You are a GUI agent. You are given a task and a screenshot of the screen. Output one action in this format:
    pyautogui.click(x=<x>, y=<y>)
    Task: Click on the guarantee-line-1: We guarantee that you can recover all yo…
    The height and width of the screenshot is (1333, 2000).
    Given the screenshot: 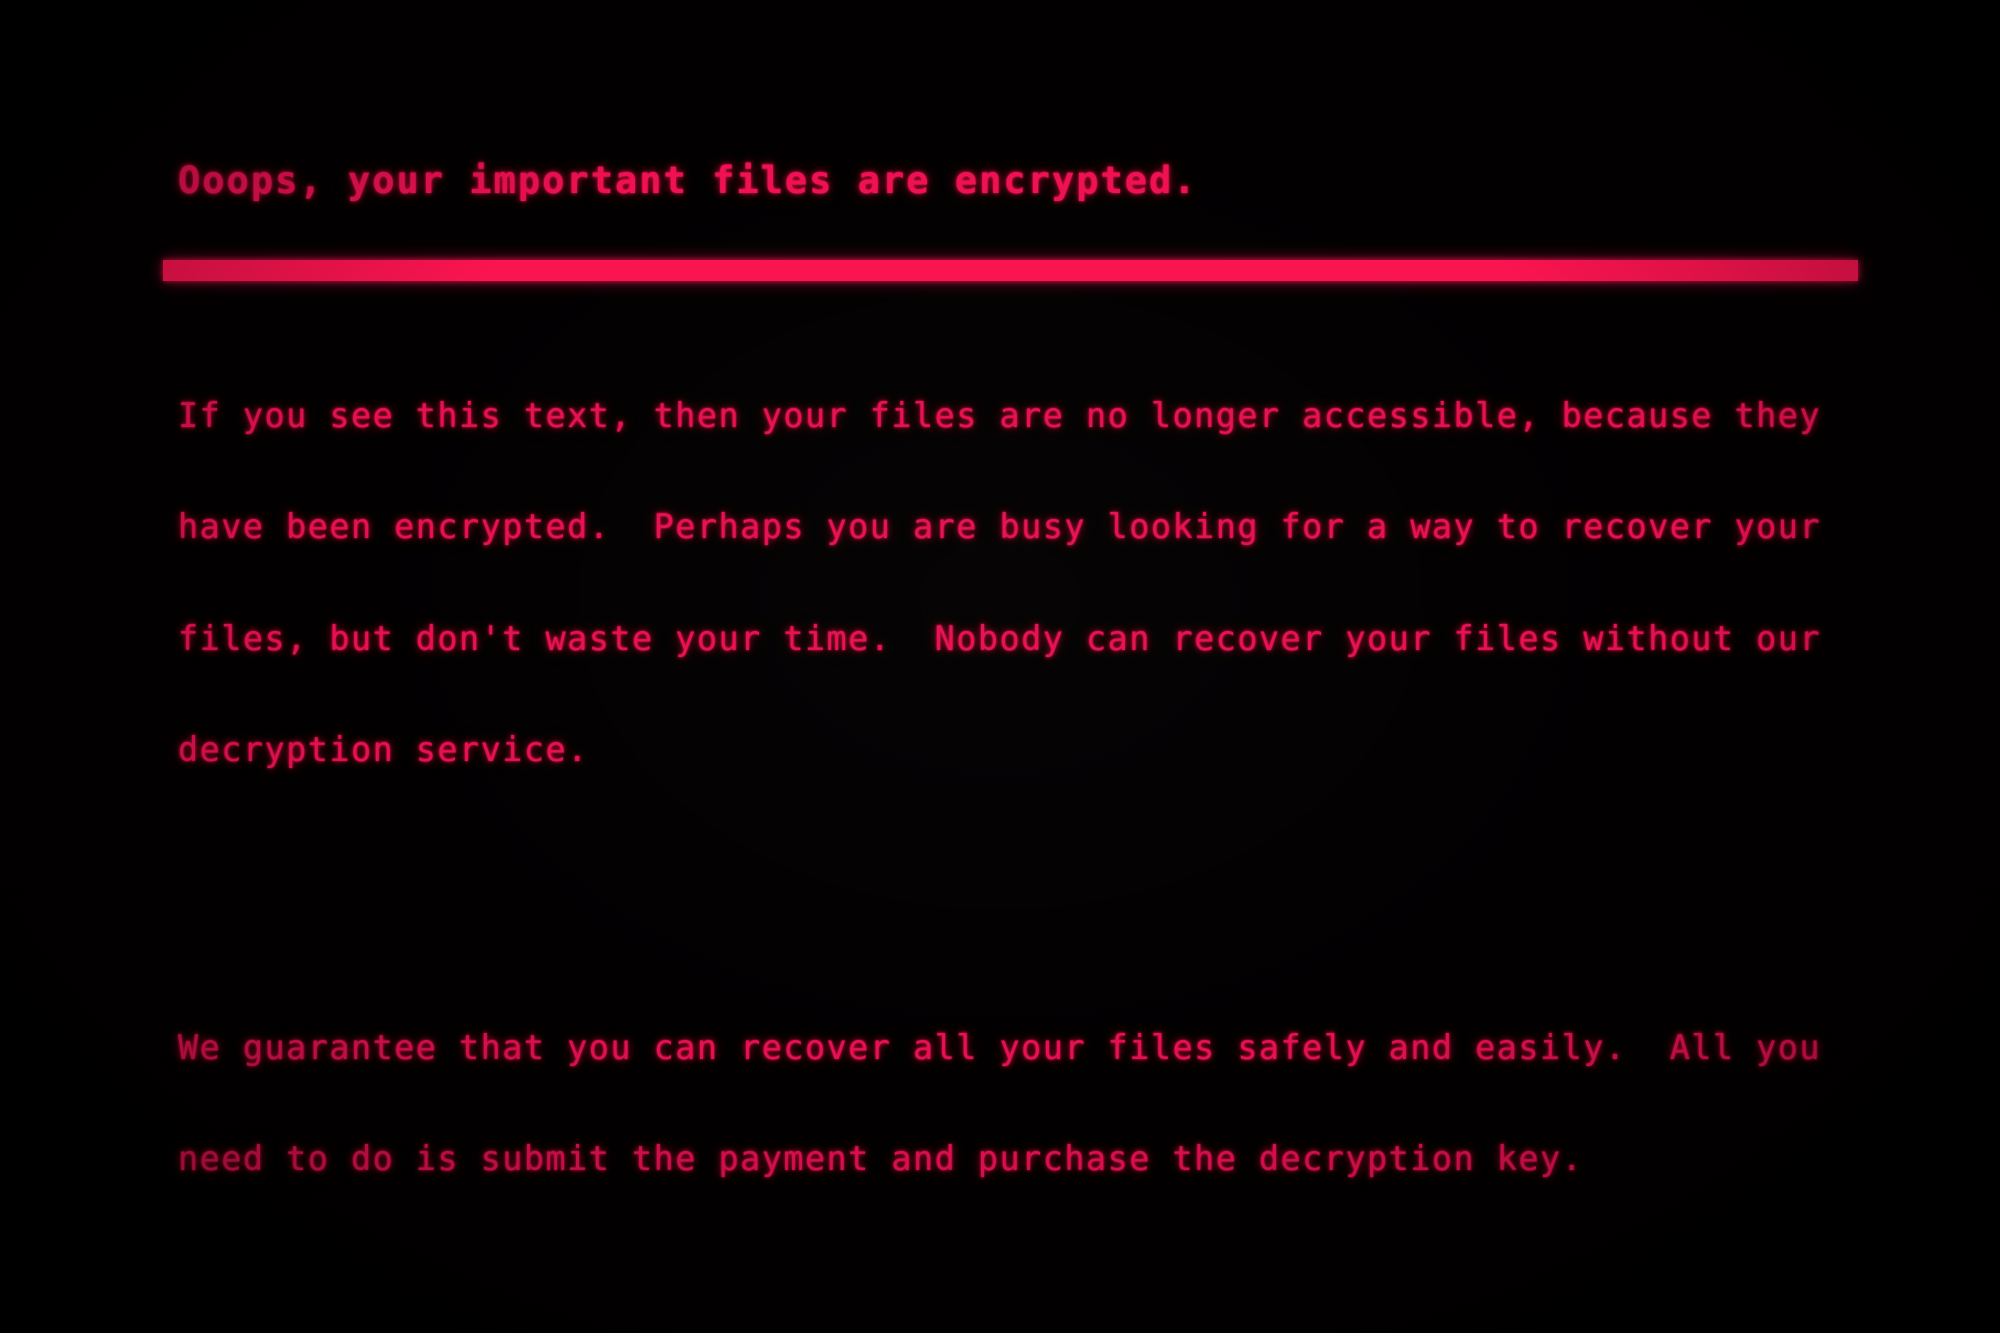 What is the action you would take?
    pyautogui.click(x=1000, y=1047)
    